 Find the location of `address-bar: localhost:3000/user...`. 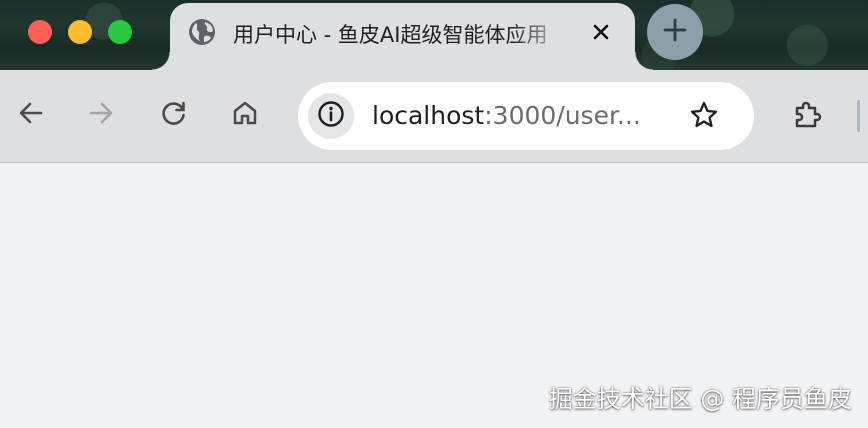

address-bar: localhost:3000/user... is located at coordinates (526, 116).